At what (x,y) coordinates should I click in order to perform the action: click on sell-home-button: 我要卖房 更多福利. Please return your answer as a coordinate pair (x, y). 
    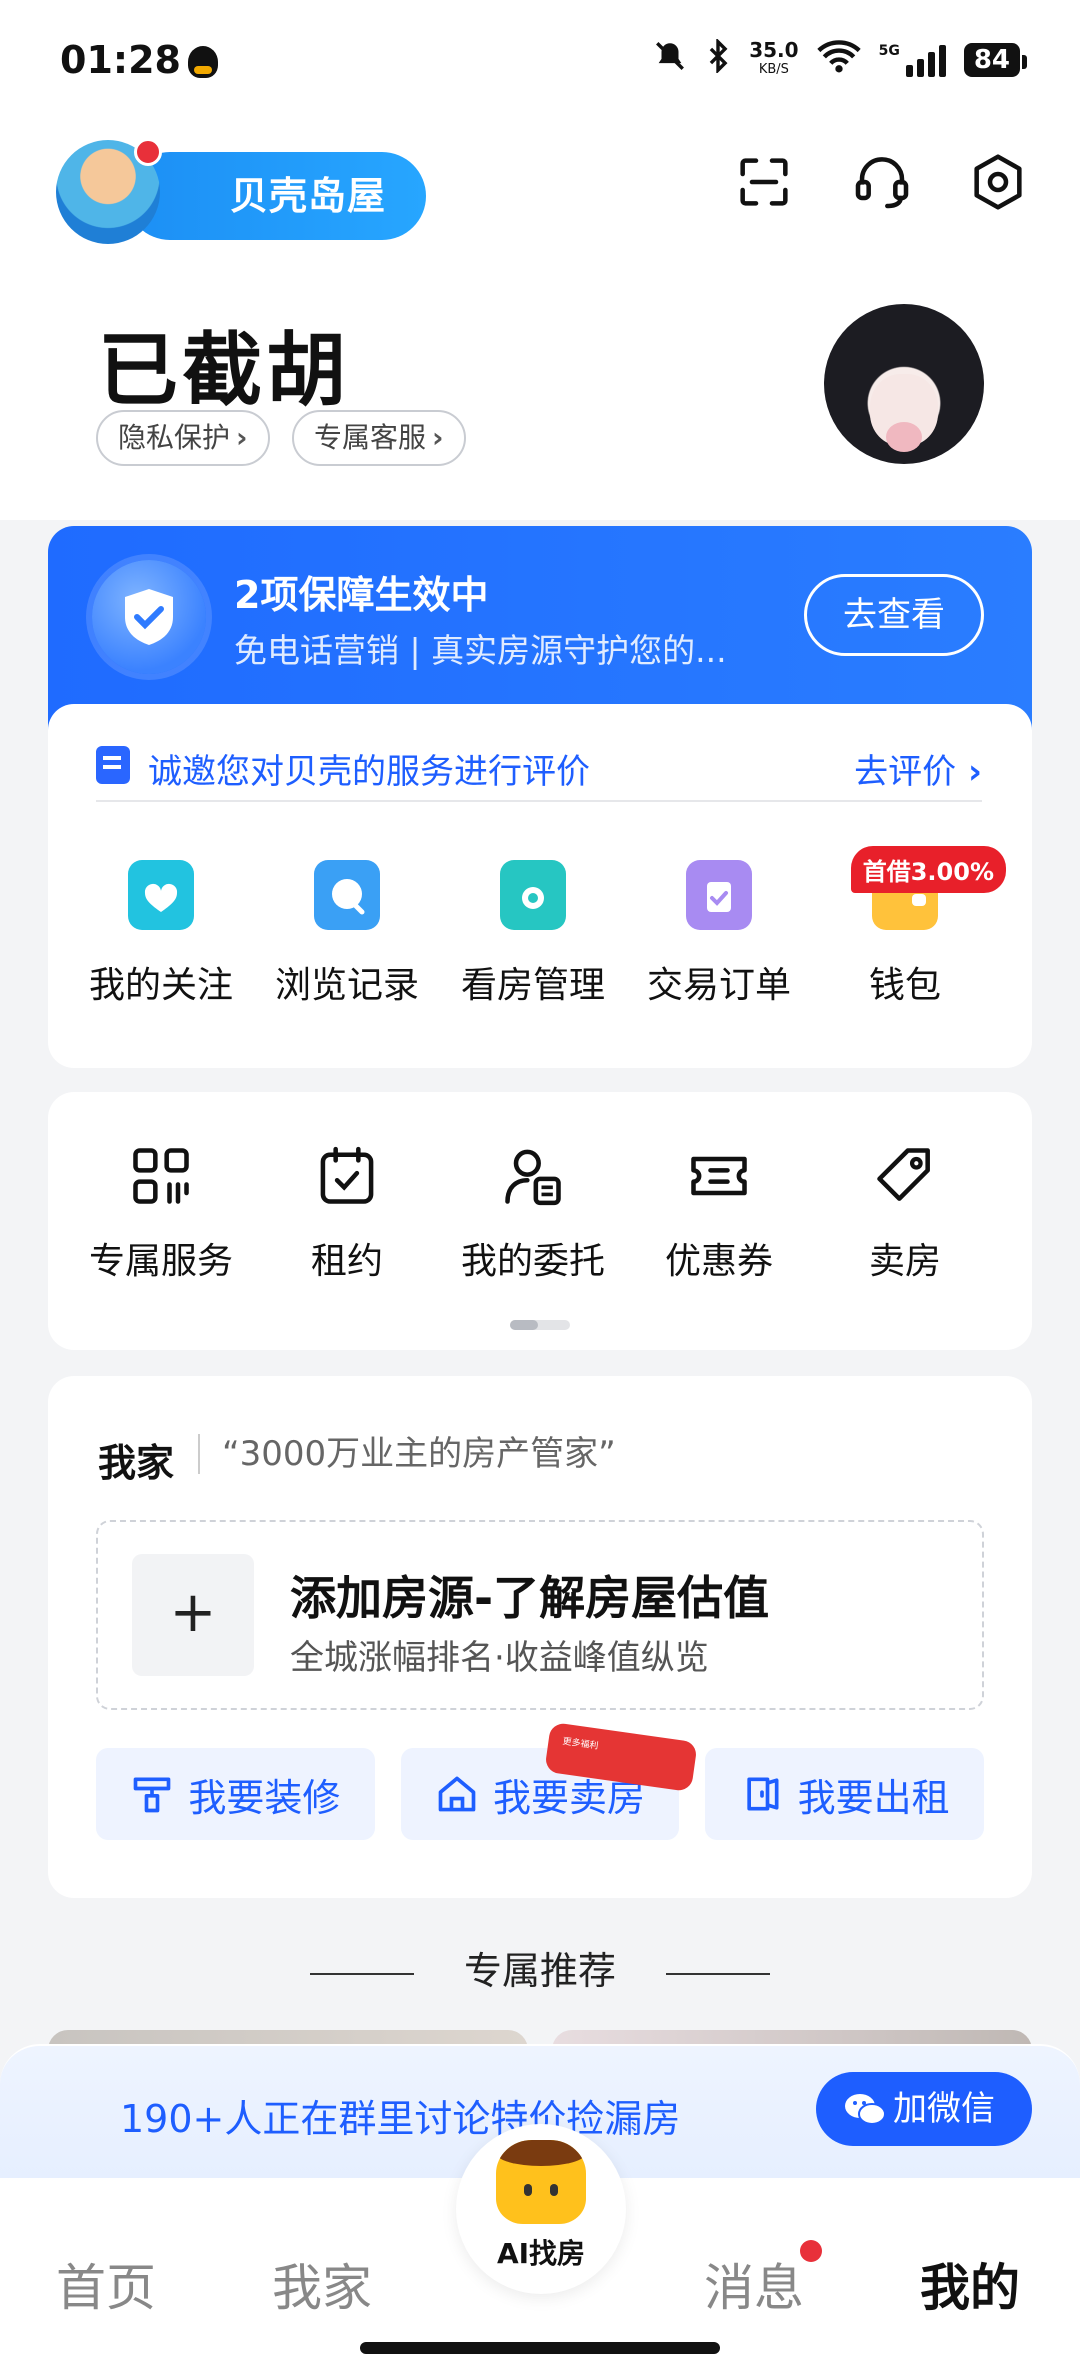
    Looking at the image, I should click on (549, 1780).